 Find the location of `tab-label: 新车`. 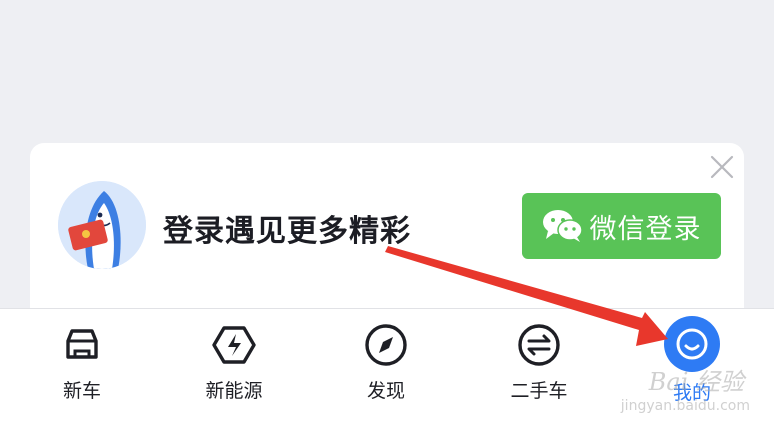

tab-label: 新车 is located at coordinates (81, 391).